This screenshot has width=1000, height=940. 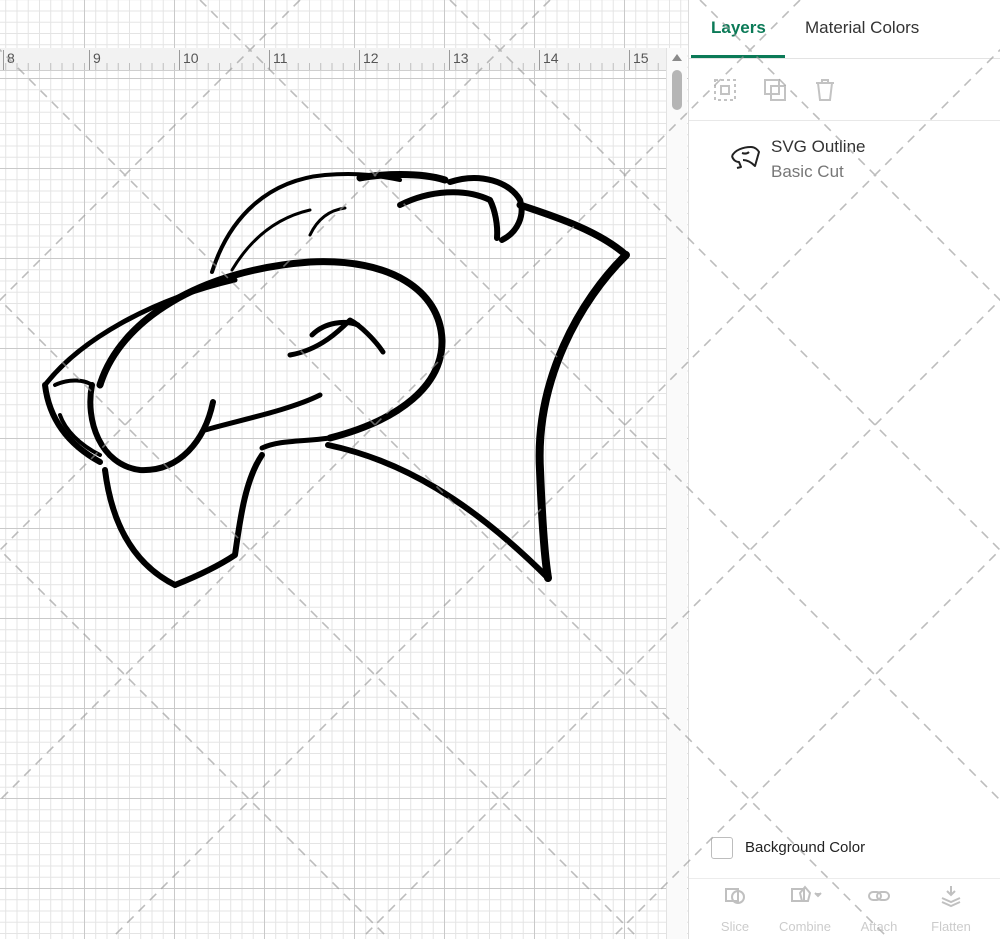 I want to click on group-icon, so click(x=725, y=90).